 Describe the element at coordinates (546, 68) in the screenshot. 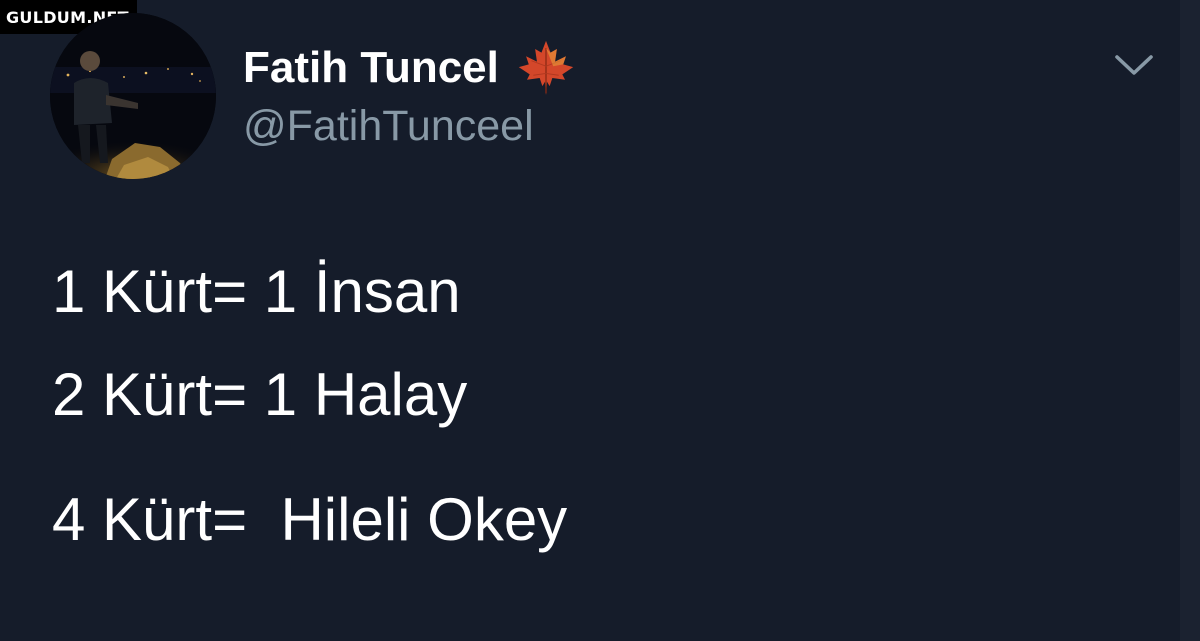

I see `maple-leaf-icon` at that location.